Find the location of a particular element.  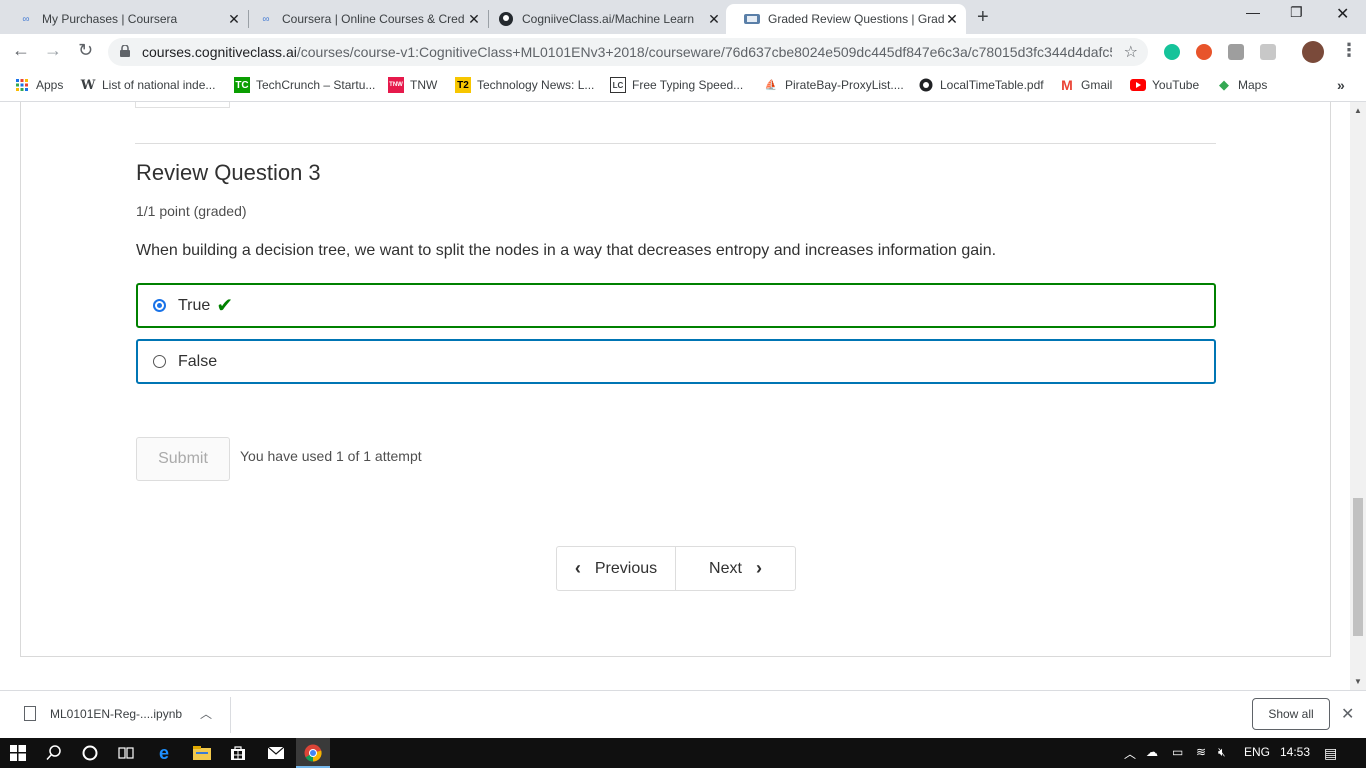

pirate-ship-icon: ⛵ is located at coordinates (771, 85).